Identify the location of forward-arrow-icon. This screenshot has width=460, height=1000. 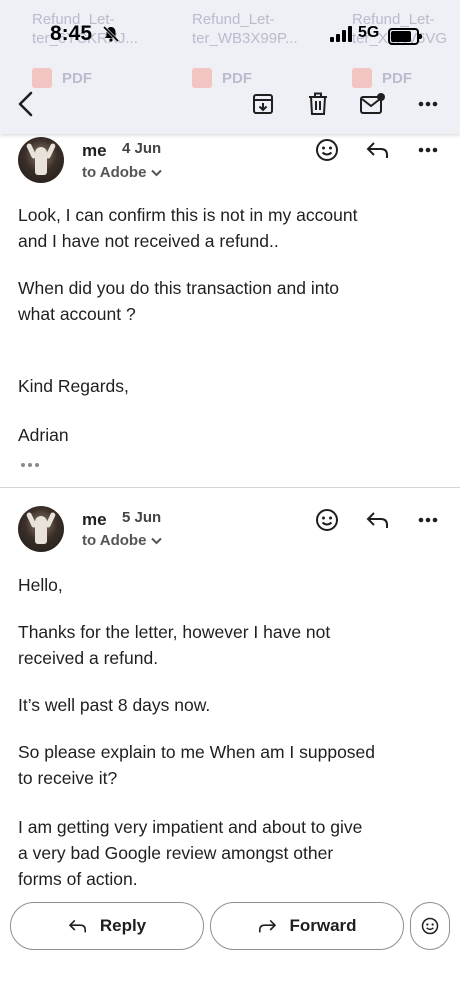
(268, 926).